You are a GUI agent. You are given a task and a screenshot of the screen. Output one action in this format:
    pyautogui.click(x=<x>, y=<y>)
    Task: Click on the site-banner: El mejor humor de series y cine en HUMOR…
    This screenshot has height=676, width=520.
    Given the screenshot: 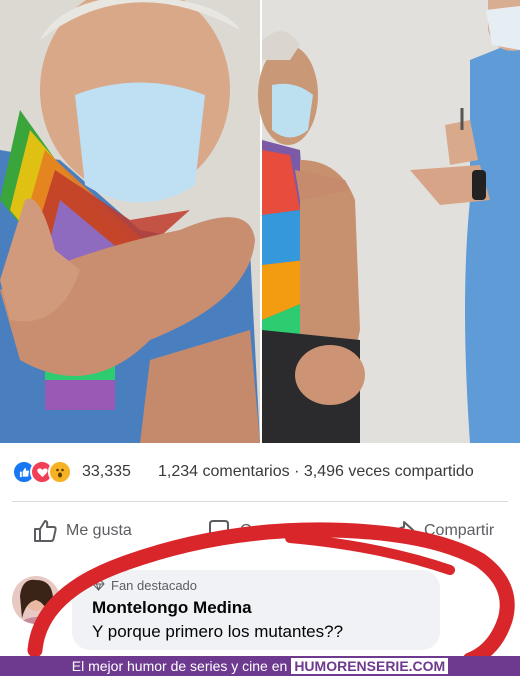 What is the action you would take?
    pyautogui.click(x=260, y=666)
    